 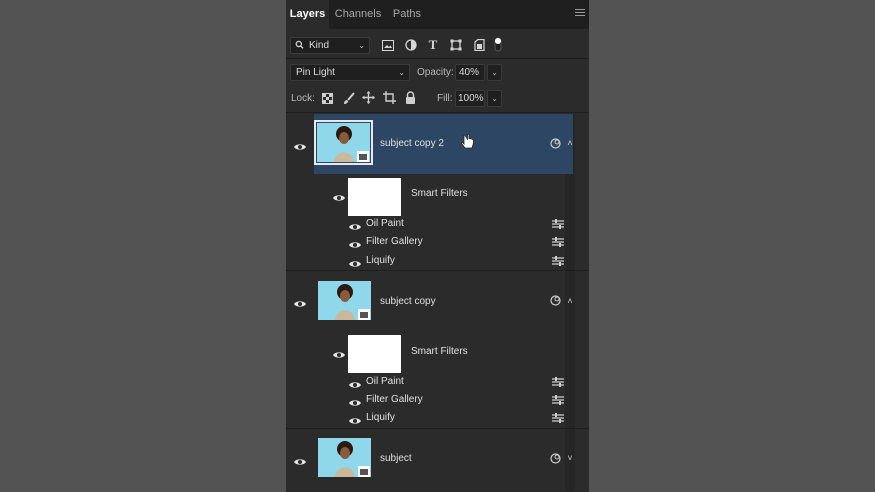 What do you see at coordinates (470, 98) in the screenshot?
I see `fill-field: 100%` at bounding box center [470, 98].